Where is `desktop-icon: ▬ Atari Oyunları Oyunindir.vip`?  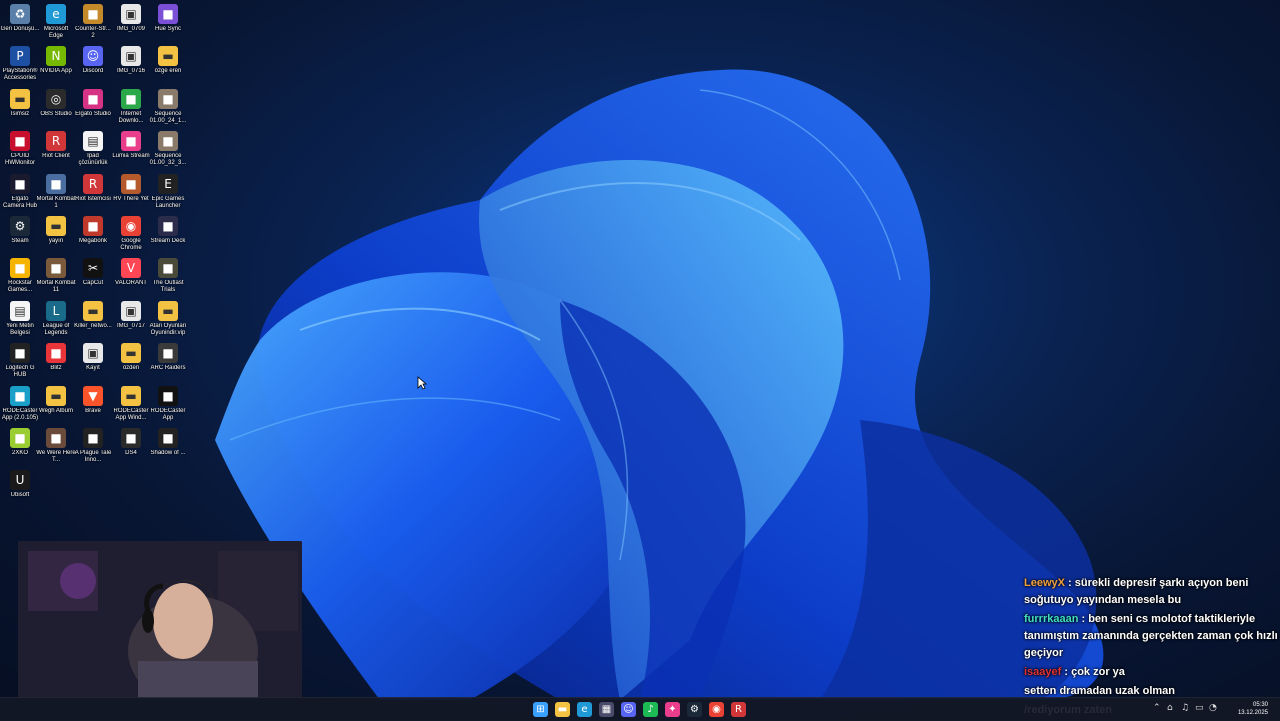 desktop-icon: ▬ Atari Oyunları Oyunindir.vip is located at coordinates (168, 318).